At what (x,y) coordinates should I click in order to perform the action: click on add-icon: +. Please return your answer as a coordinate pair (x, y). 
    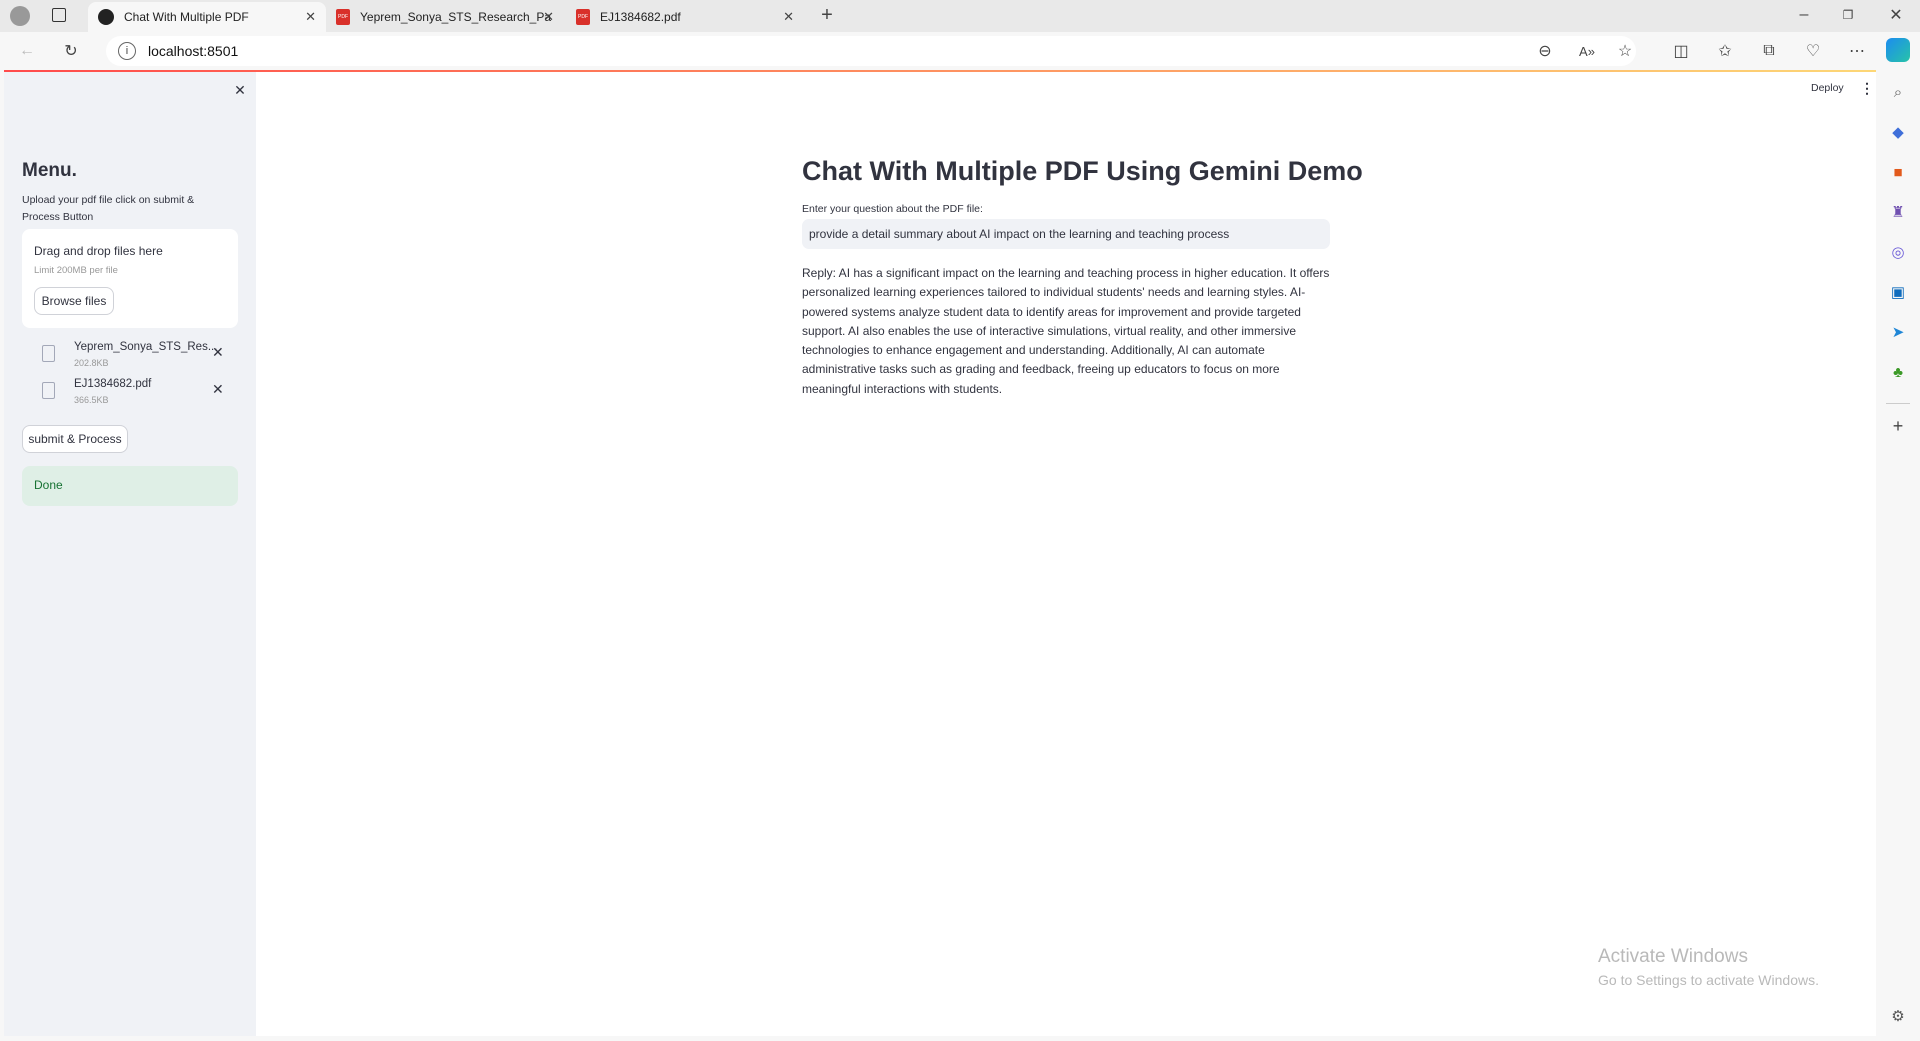
    Looking at the image, I should click on (1898, 426).